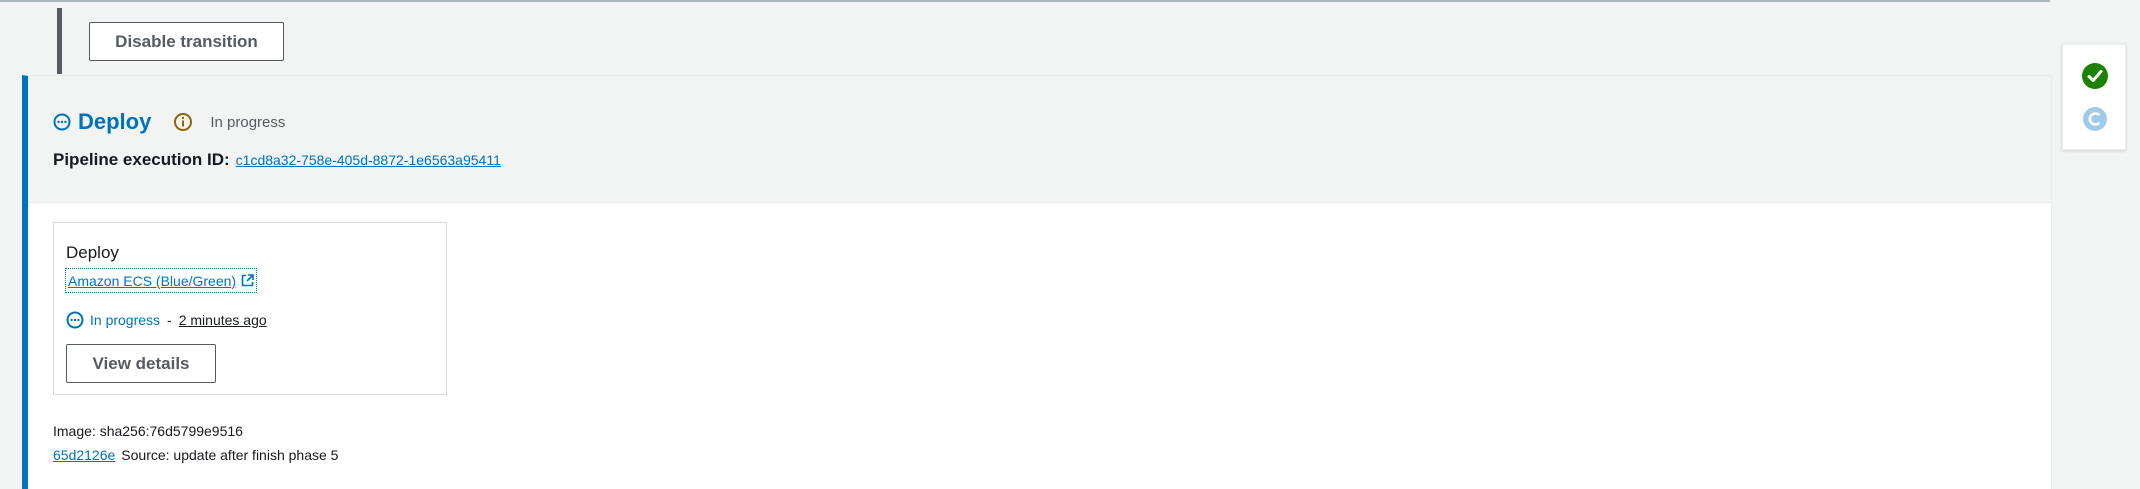 The image size is (2140, 489). What do you see at coordinates (141, 159) in the screenshot?
I see `execution-id-label: Pipeline execution ID:` at bounding box center [141, 159].